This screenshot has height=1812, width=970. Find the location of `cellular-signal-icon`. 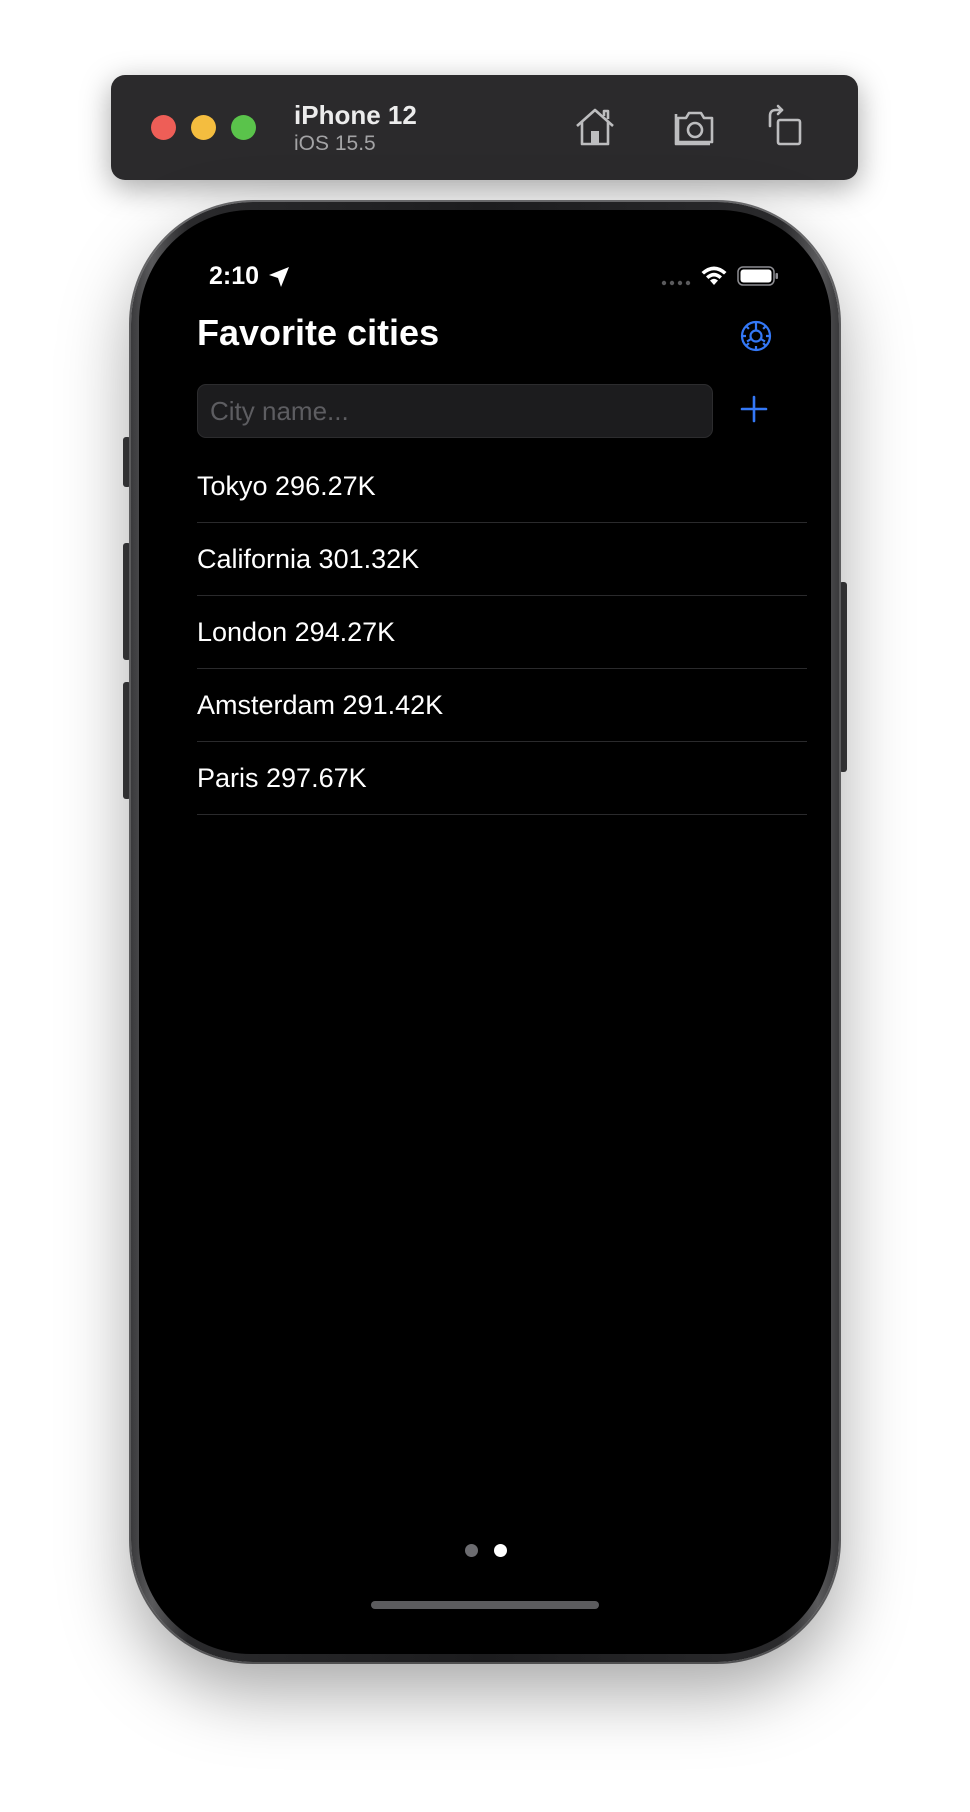

cellular-signal-icon is located at coordinates (676, 283).